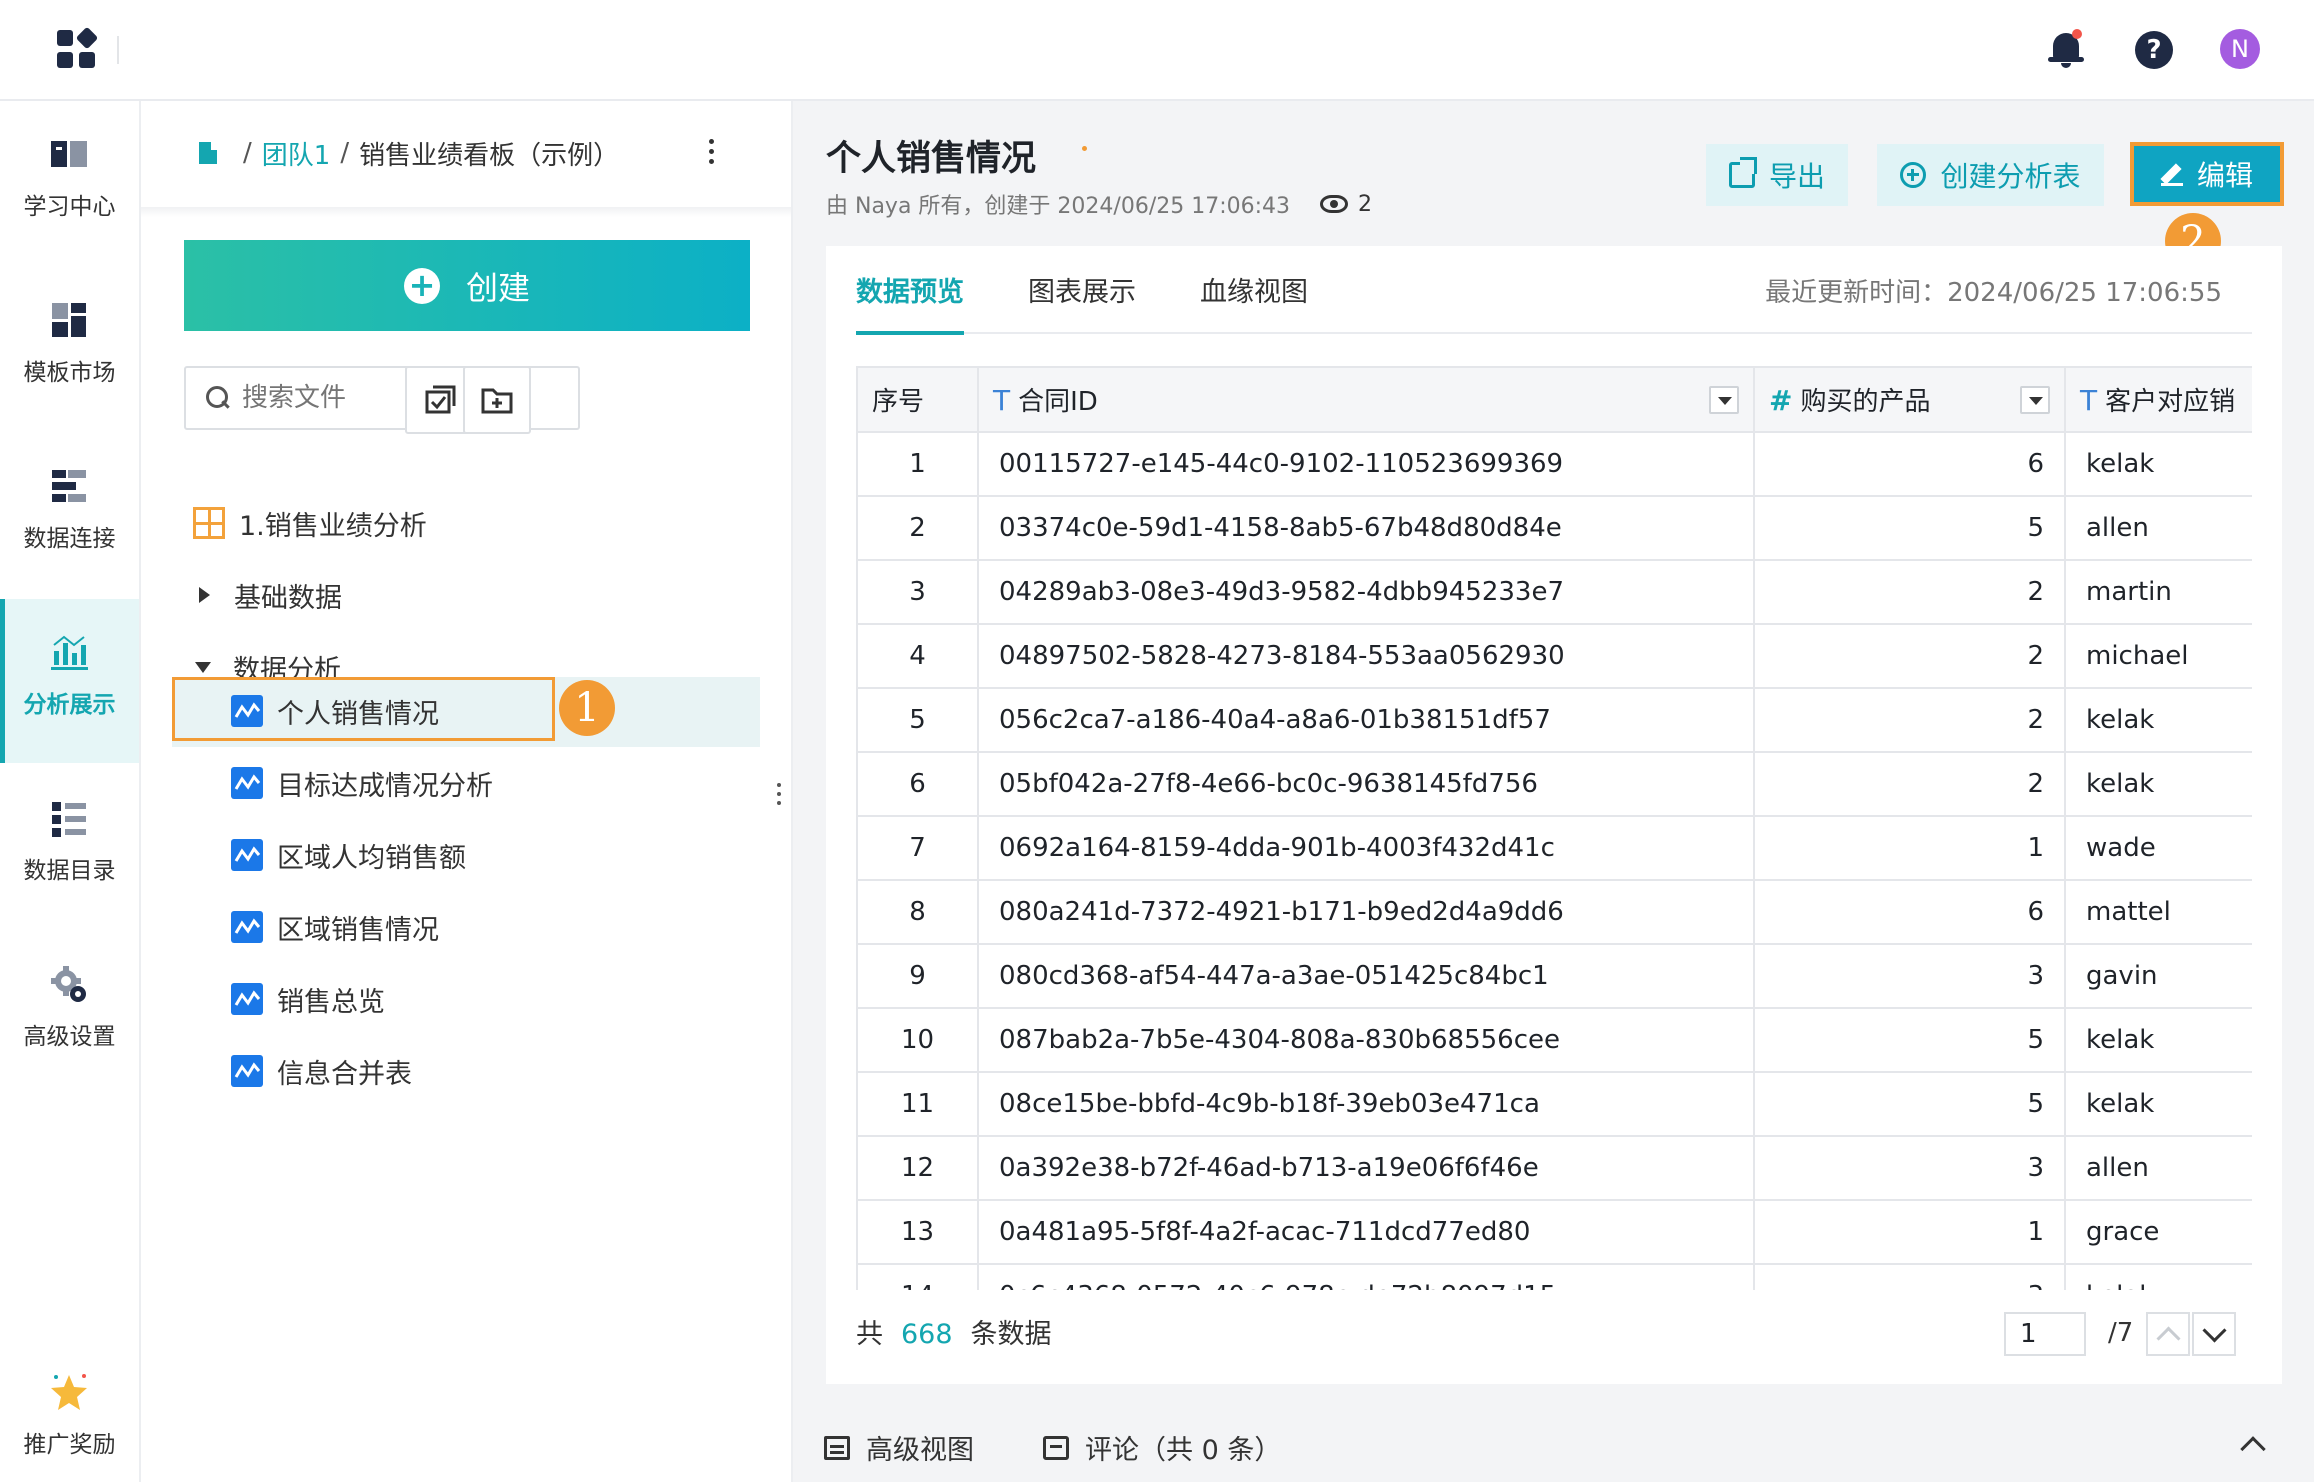 This screenshot has height=1482, width=2314. I want to click on export-icon, so click(1742, 172).